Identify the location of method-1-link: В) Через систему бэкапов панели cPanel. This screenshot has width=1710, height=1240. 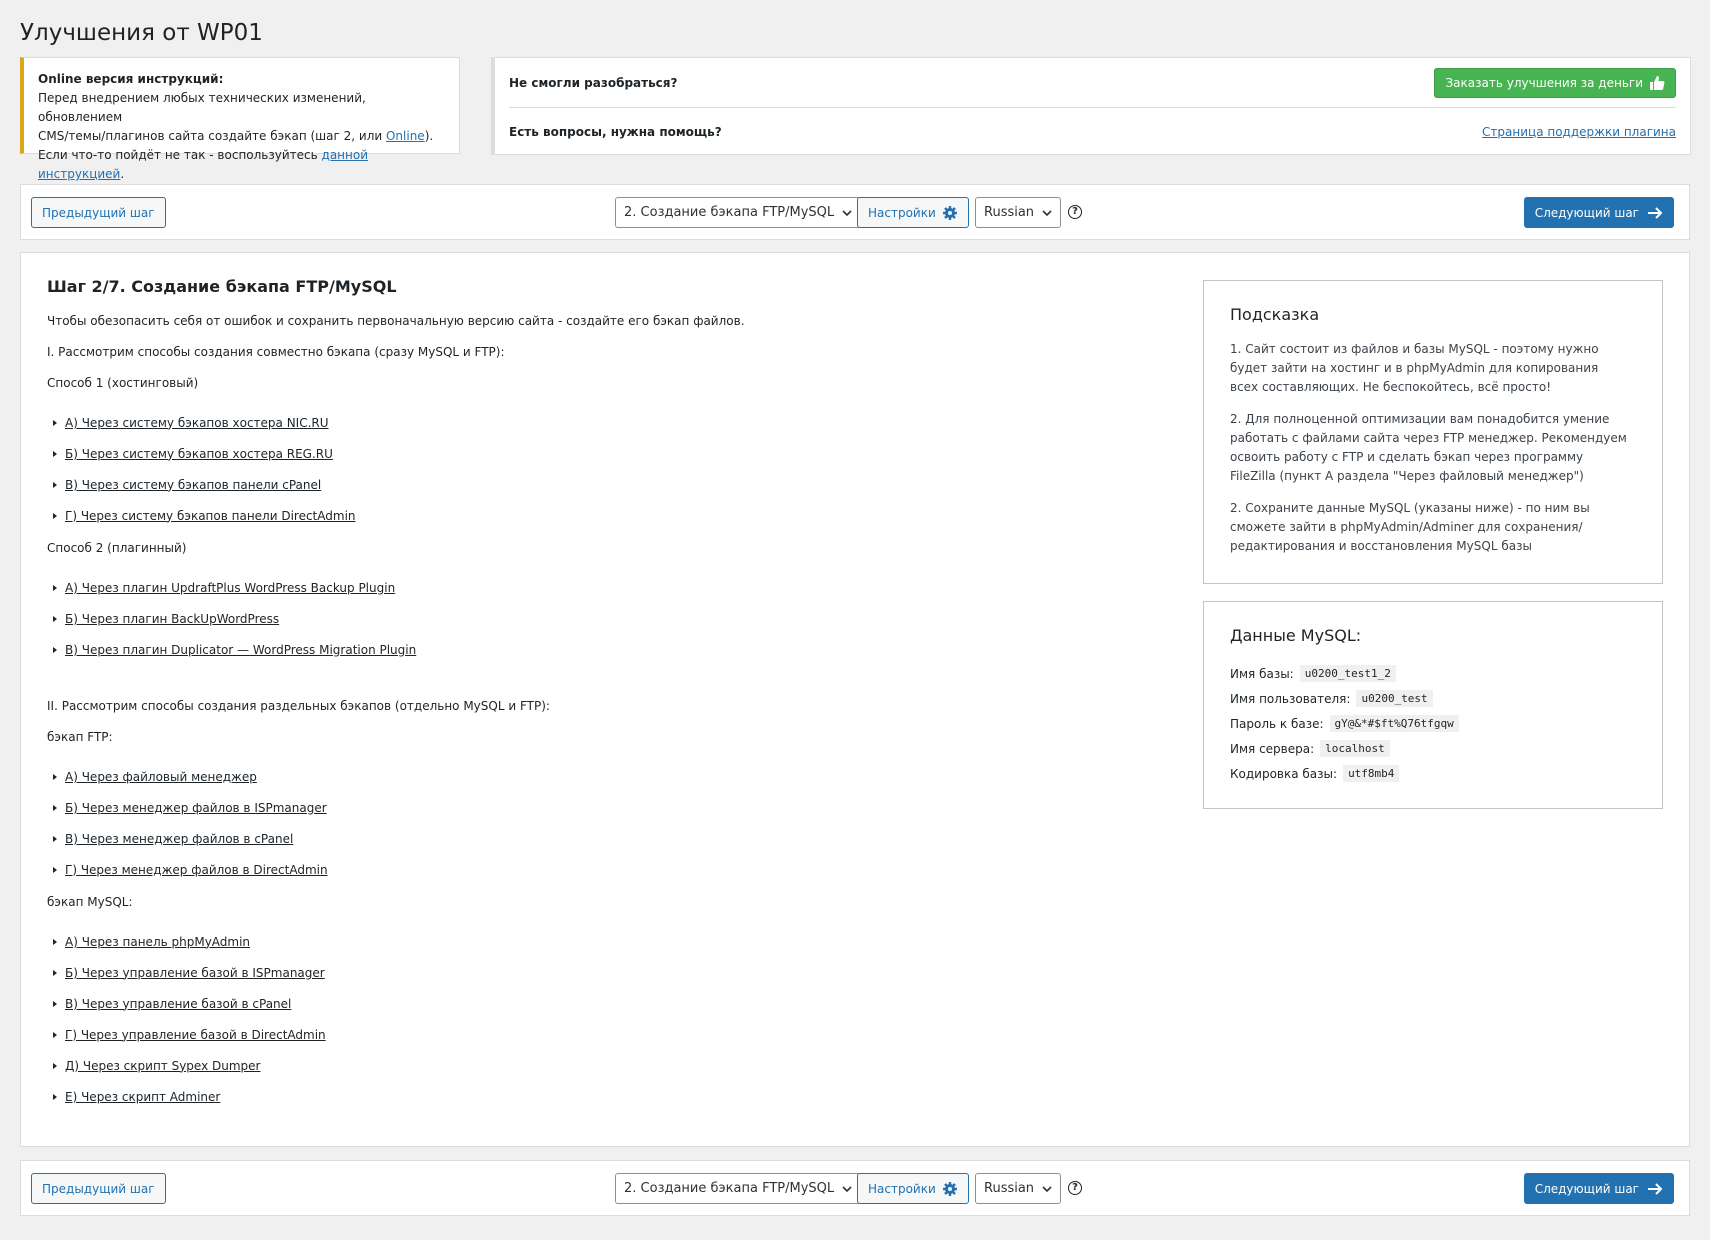
(193, 485).